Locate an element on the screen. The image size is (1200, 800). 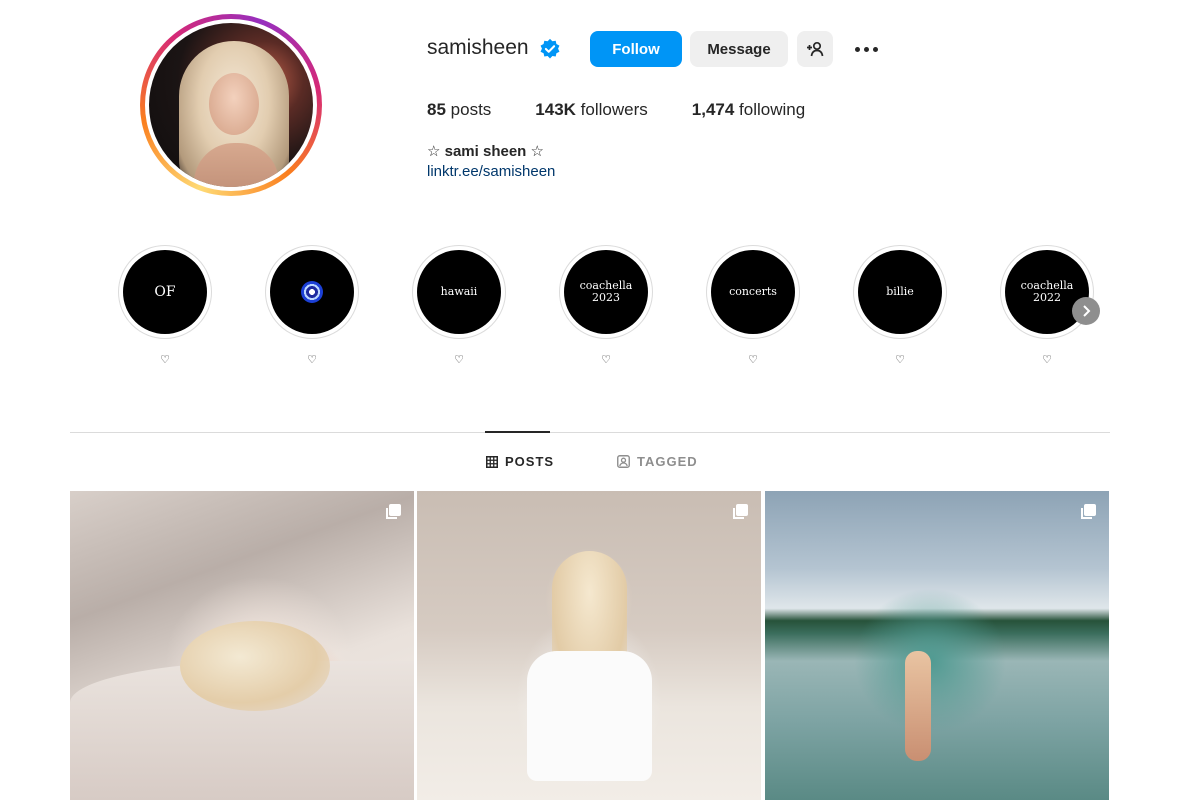
highlight-item: billie ♡ is located at coordinates (900, 305).